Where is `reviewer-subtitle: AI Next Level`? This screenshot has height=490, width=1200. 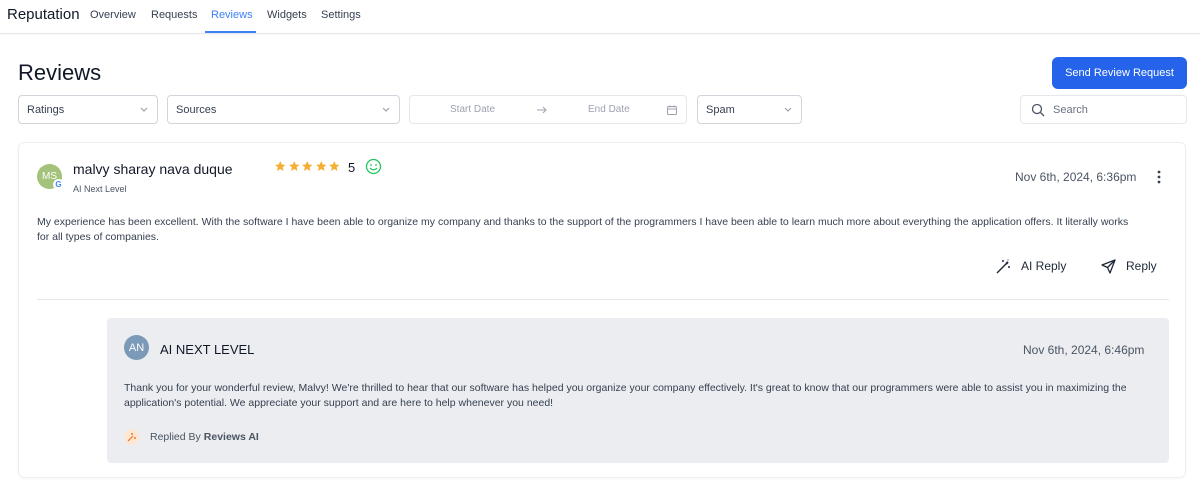 reviewer-subtitle: AI Next Level is located at coordinates (100, 189).